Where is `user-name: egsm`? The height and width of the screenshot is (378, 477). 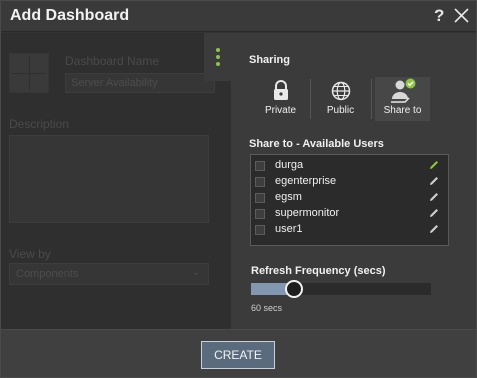
user-name: egsm is located at coordinates (288, 197).